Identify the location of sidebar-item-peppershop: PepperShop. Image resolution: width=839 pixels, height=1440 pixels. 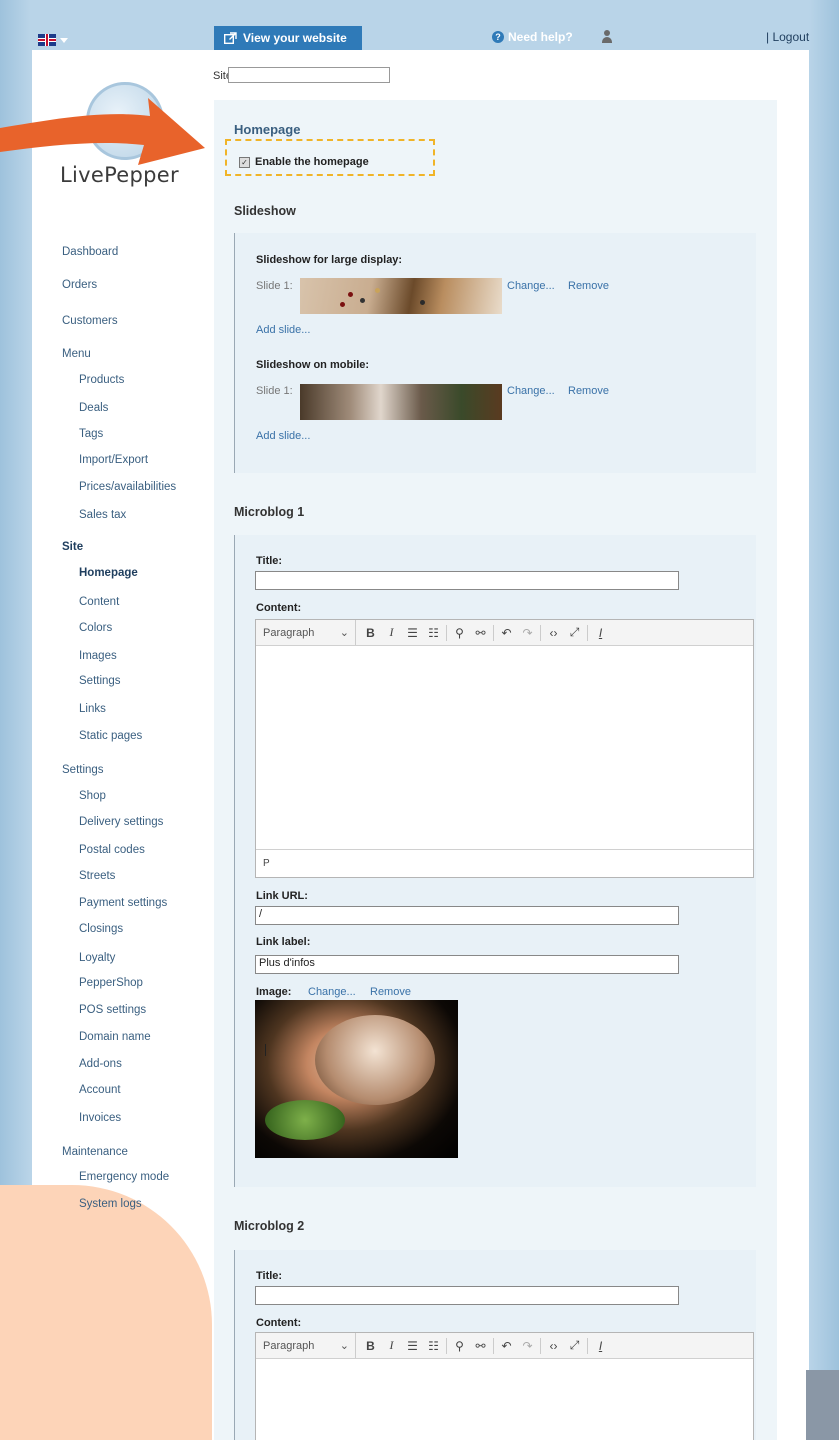
(111, 983).